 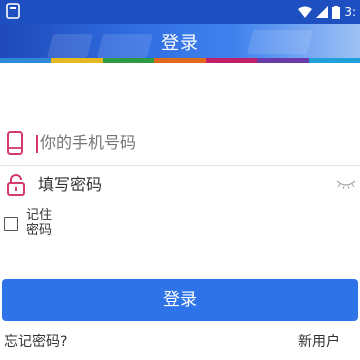 I want to click on login-button: 登录, so click(x=180, y=300).